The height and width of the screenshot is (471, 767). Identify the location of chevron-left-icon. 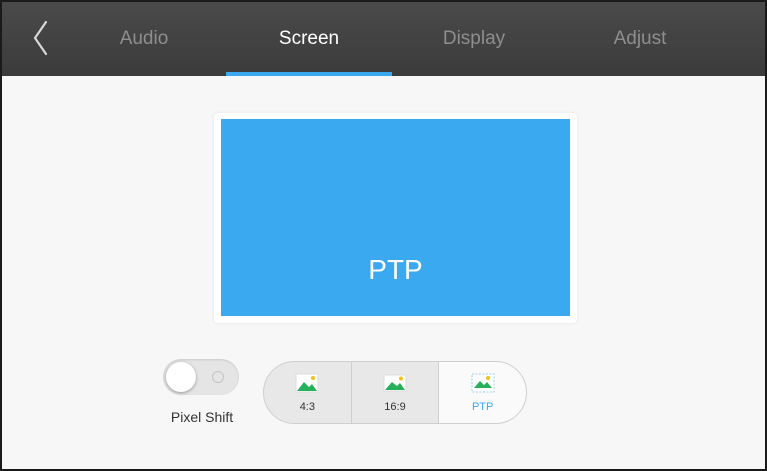
(40, 38).